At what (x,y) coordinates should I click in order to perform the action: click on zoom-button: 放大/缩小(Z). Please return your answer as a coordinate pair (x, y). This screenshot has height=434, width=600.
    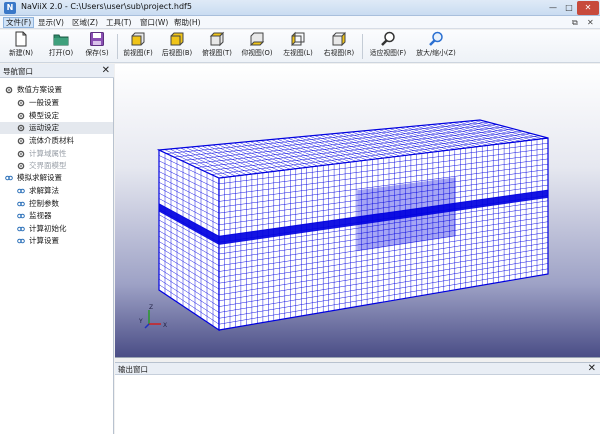
    Looking at the image, I should click on (436, 46).